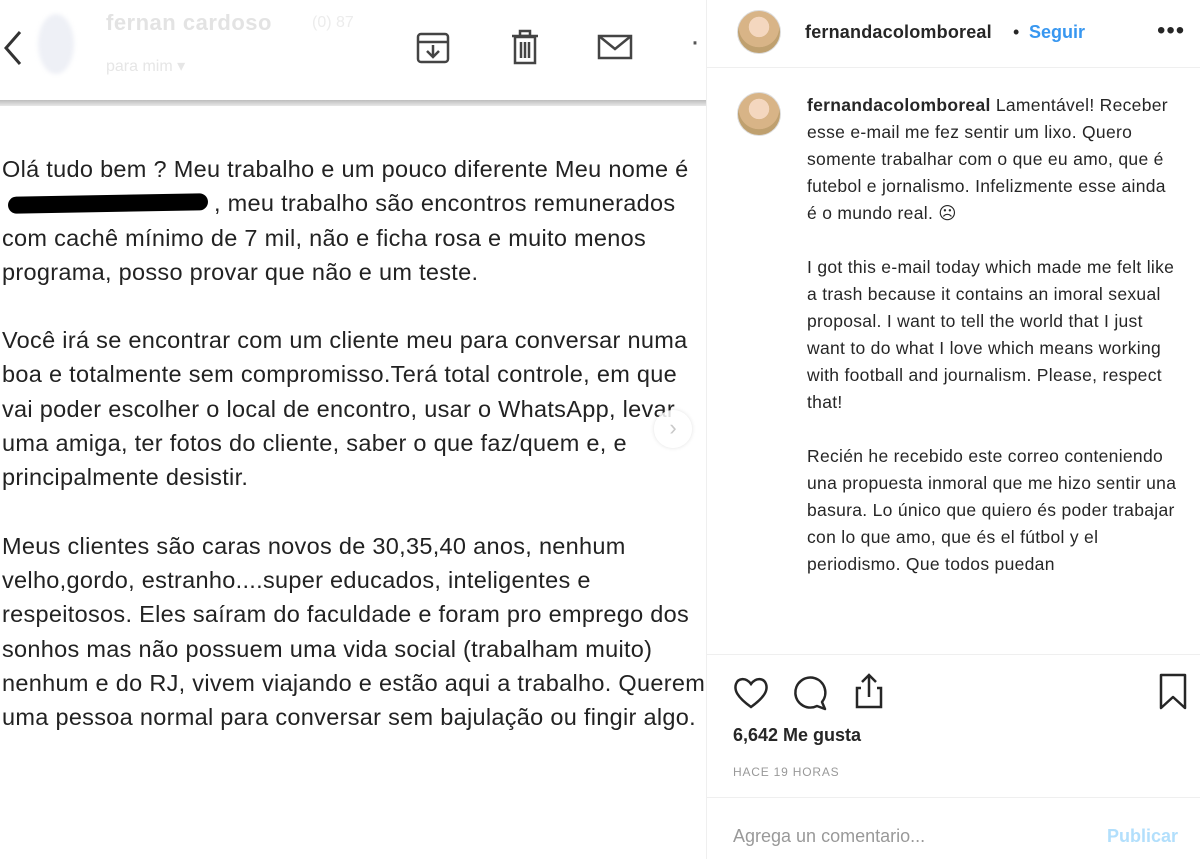 The height and width of the screenshot is (859, 1200). What do you see at coordinates (615, 47) in the screenshot?
I see `mail-icon` at bounding box center [615, 47].